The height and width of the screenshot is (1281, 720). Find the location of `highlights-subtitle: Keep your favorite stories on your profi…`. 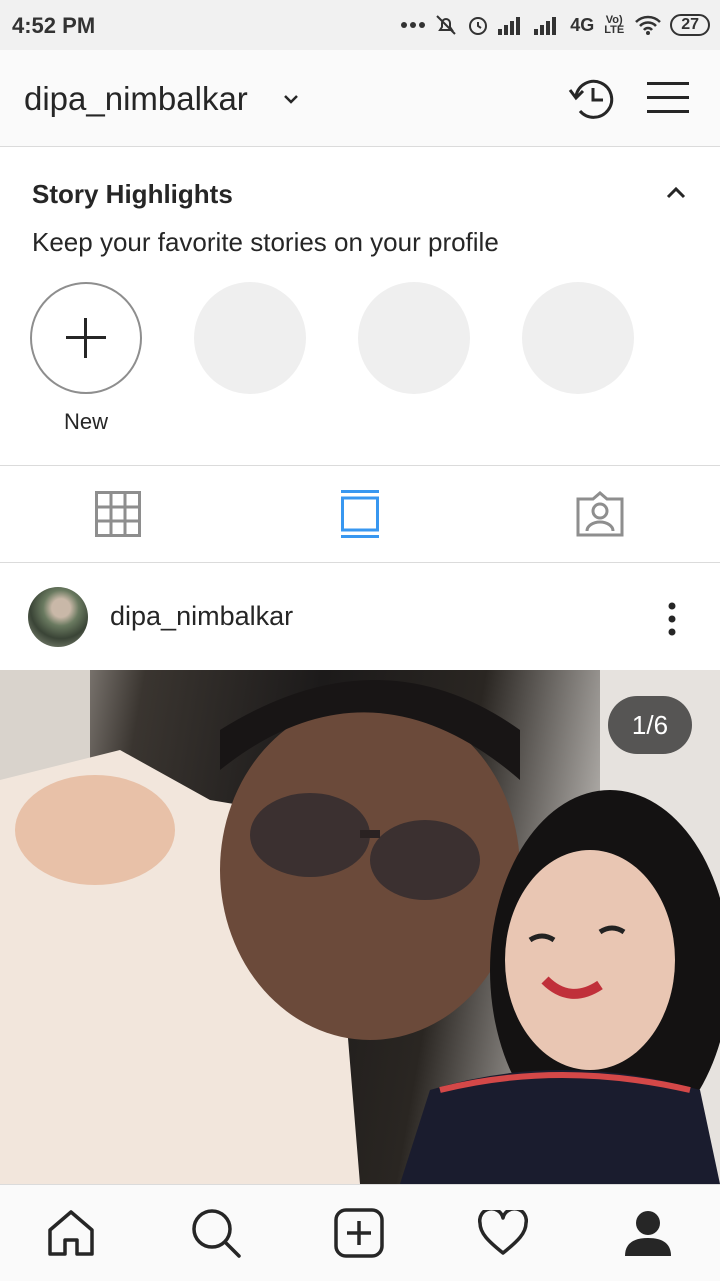

highlights-subtitle: Keep your favorite stories on your profi… is located at coordinates (265, 242).